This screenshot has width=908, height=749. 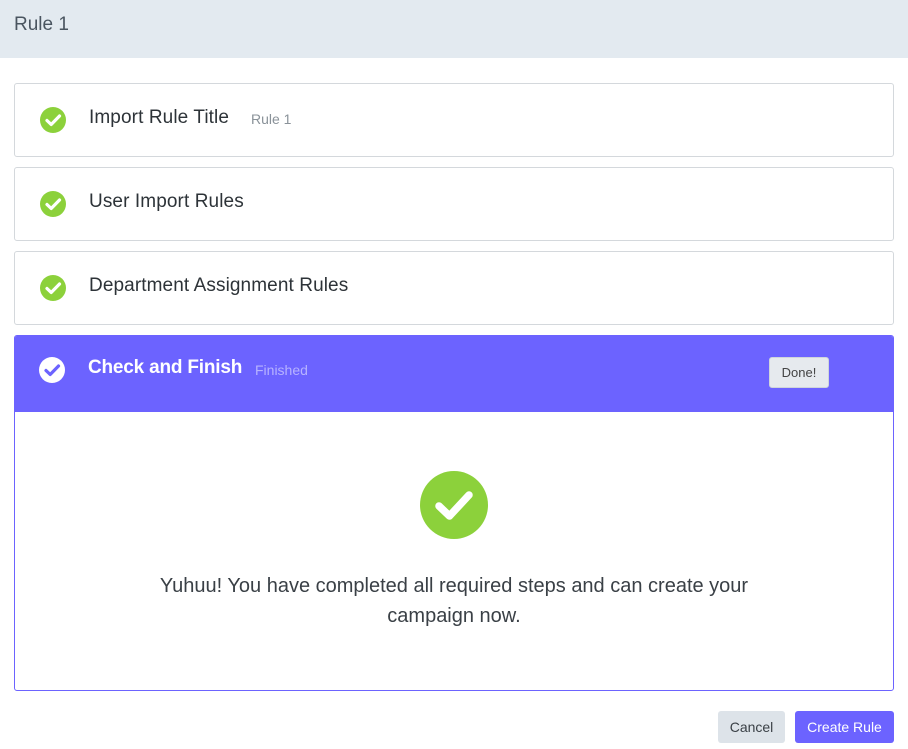 I want to click on create-rule-button: Create Rule, so click(x=844, y=727).